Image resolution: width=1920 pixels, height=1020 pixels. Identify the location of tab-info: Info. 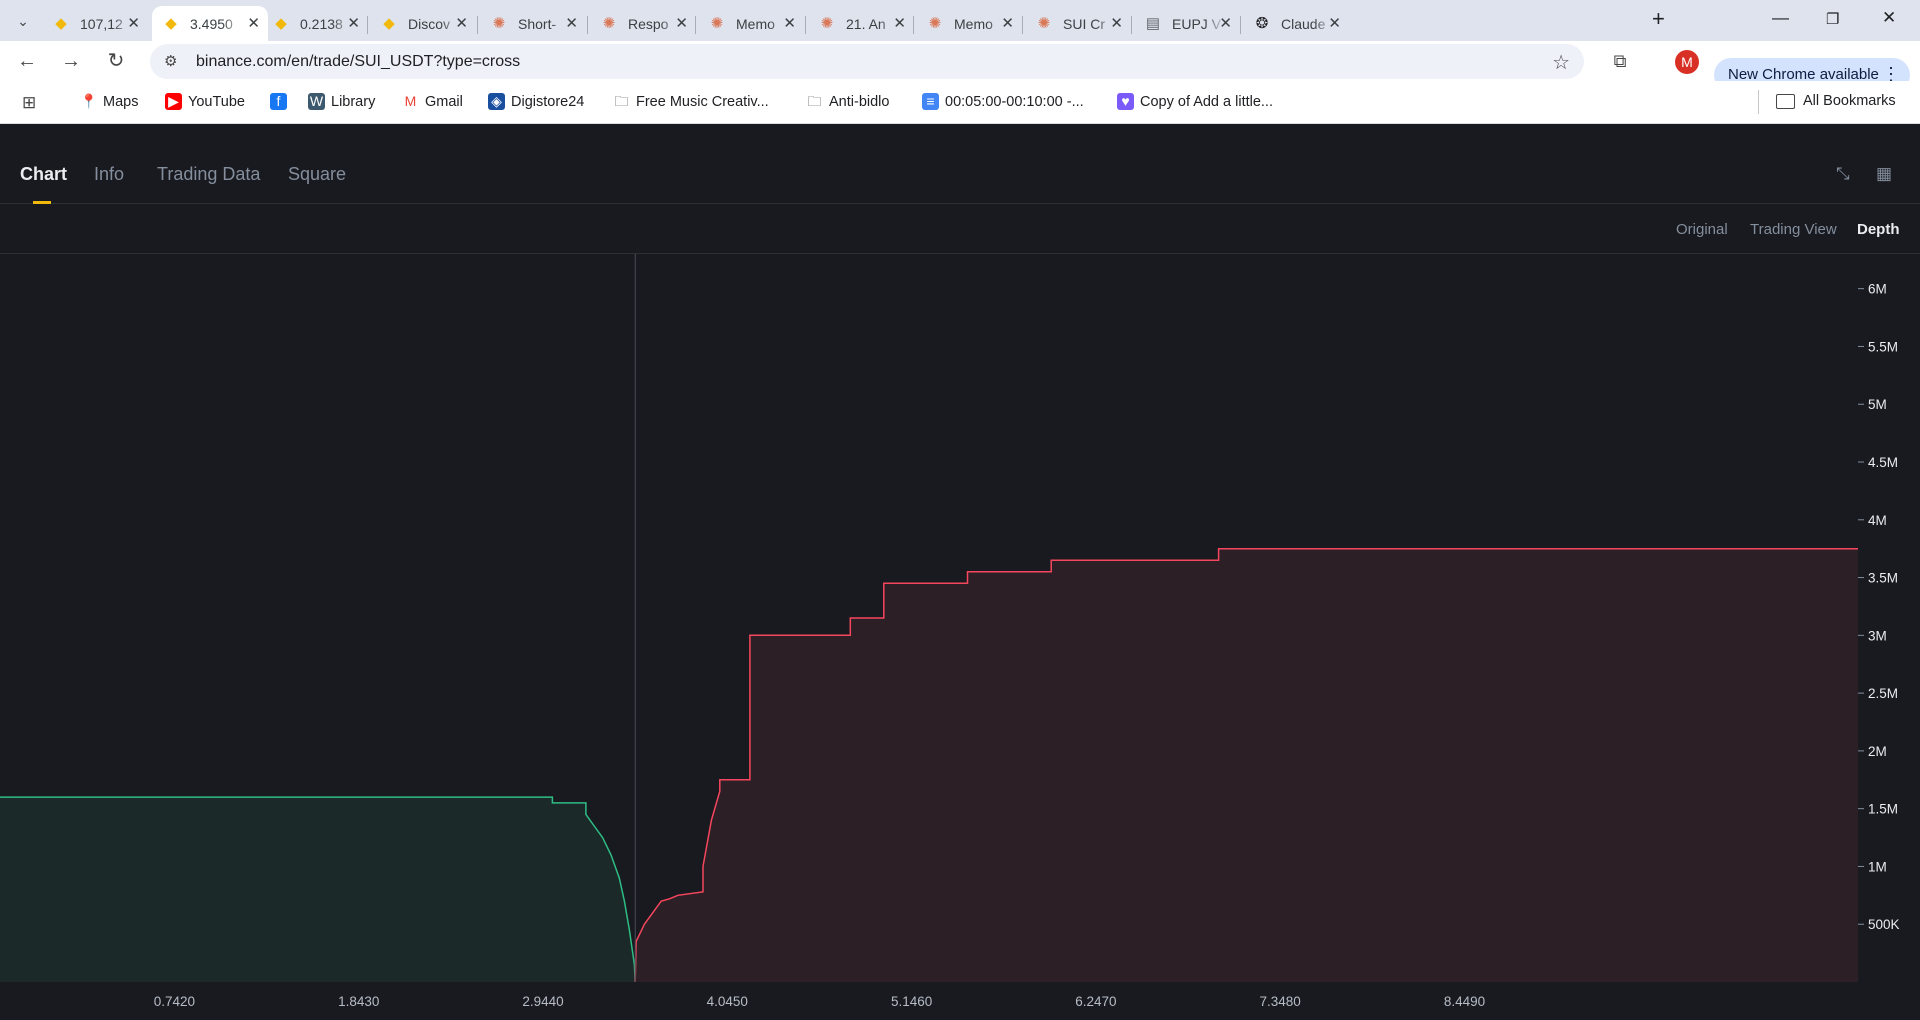
(109, 174).